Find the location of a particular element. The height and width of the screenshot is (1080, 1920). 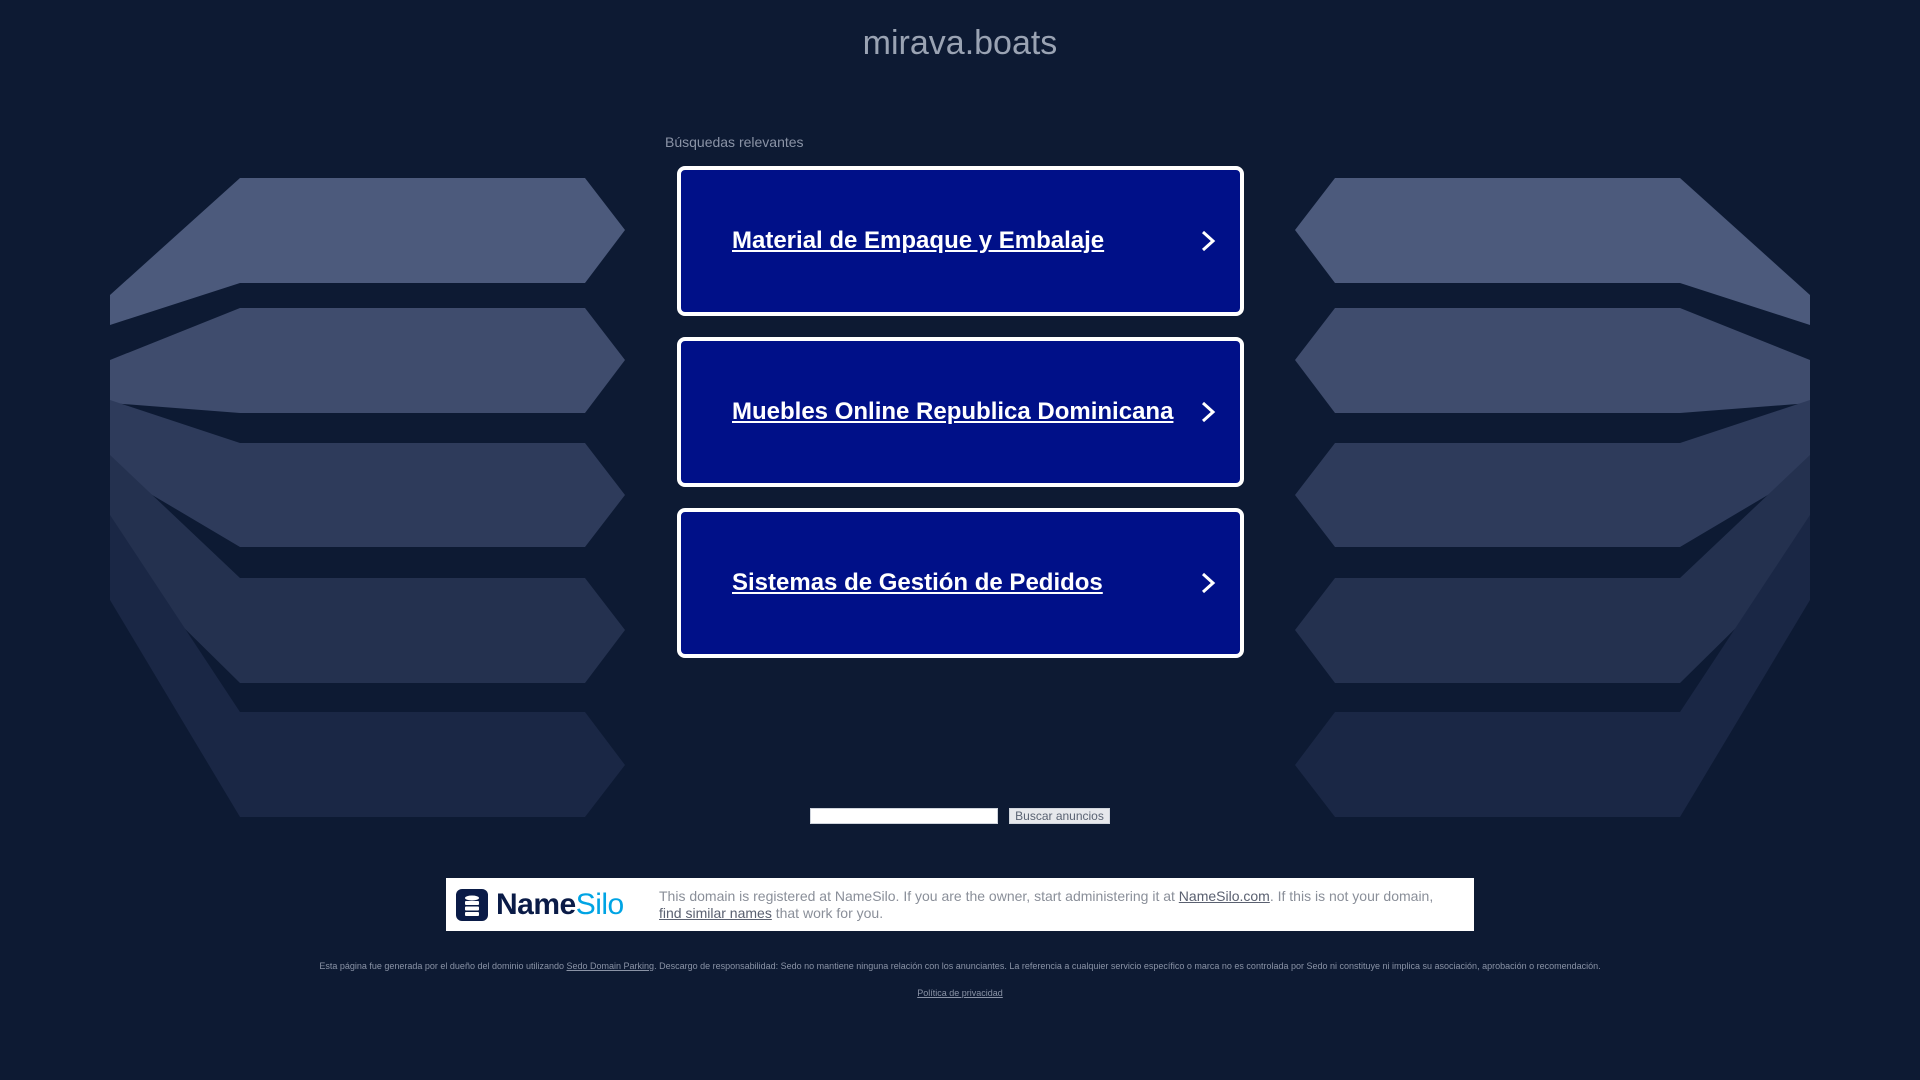

logo-name-part: Name is located at coordinates (536, 904).